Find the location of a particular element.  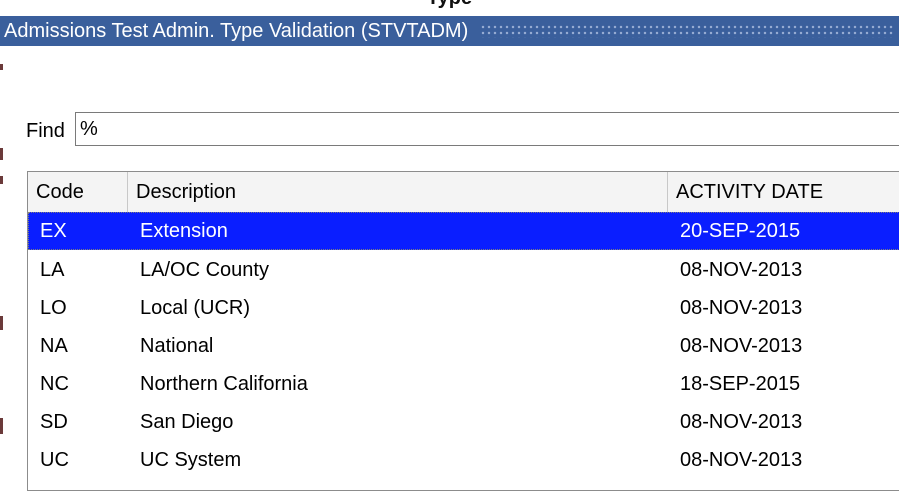

cell-description: Local (UCR) is located at coordinates (195, 308).